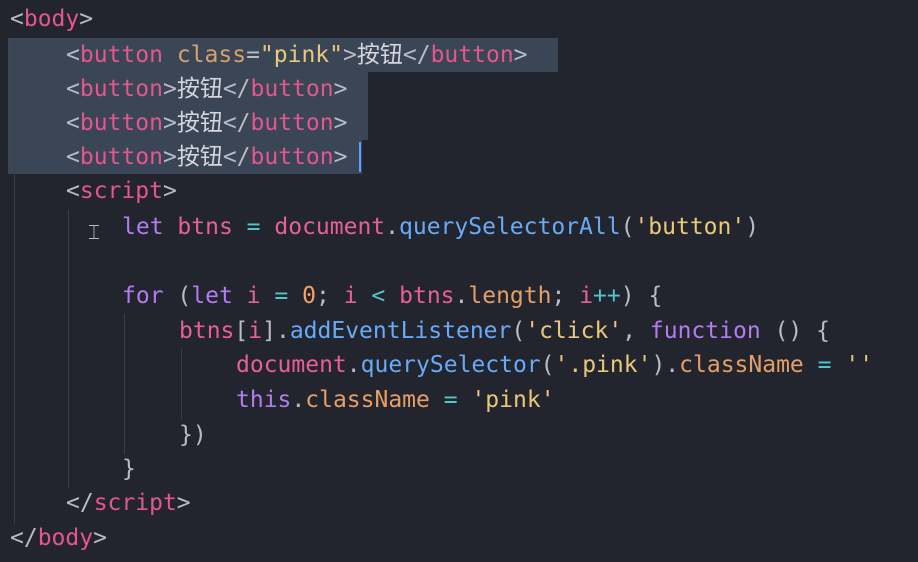 The width and height of the screenshot is (918, 562). I want to click on property: length, so click(510, 296).